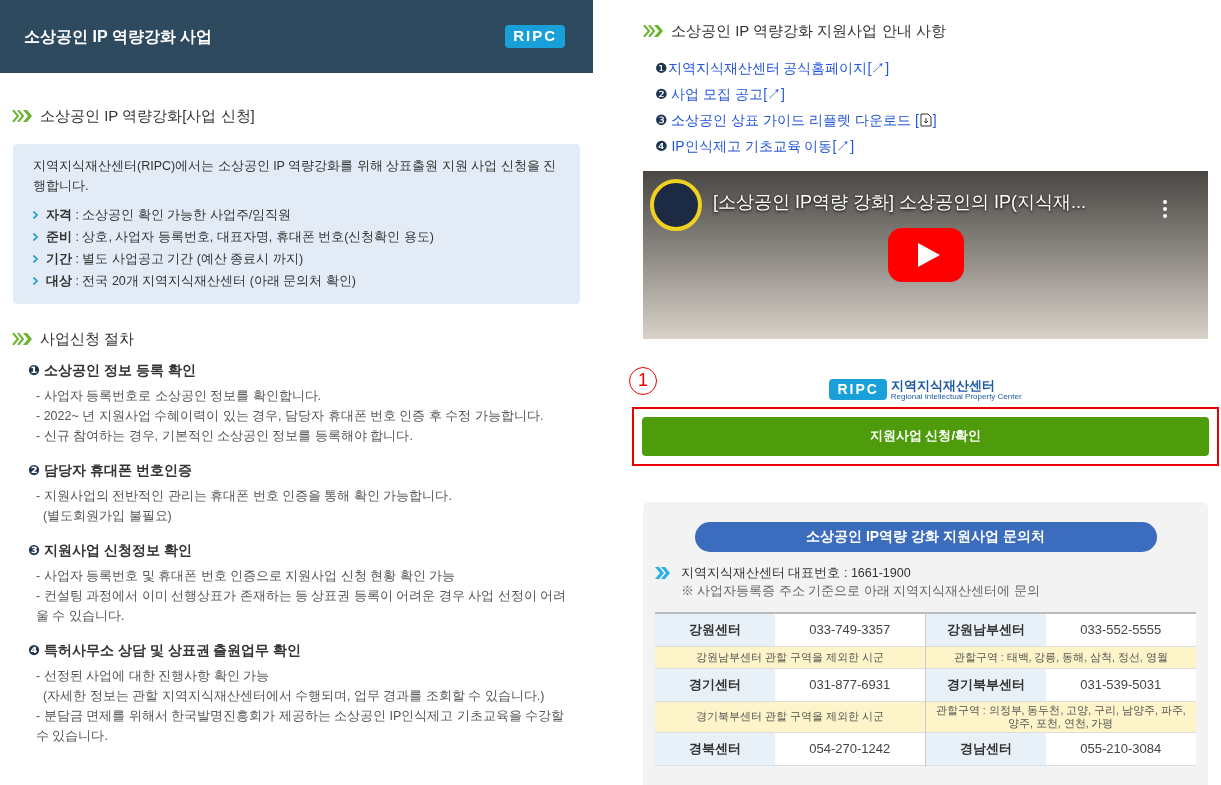 This screenshot has height=785, width=1221. What do you see at coordinates (790, 657) in the screenshot?
I see `area-note: 강원남부센터 관할 구역을 제외한 시군` at bounding box center [790, 657].